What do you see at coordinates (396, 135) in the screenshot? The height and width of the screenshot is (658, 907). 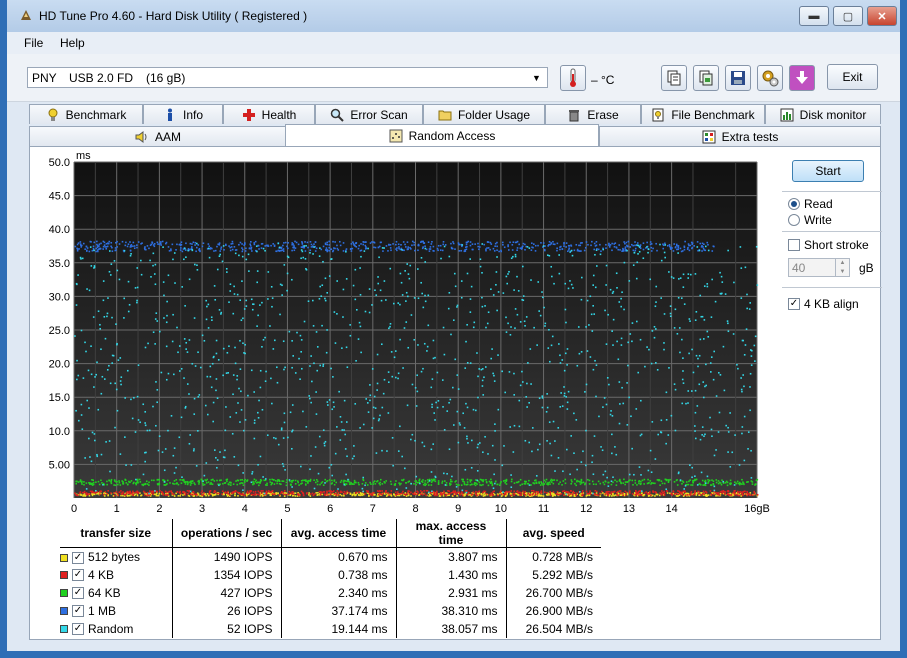 I see `random-access-icon` at bounding box center [396, 135].